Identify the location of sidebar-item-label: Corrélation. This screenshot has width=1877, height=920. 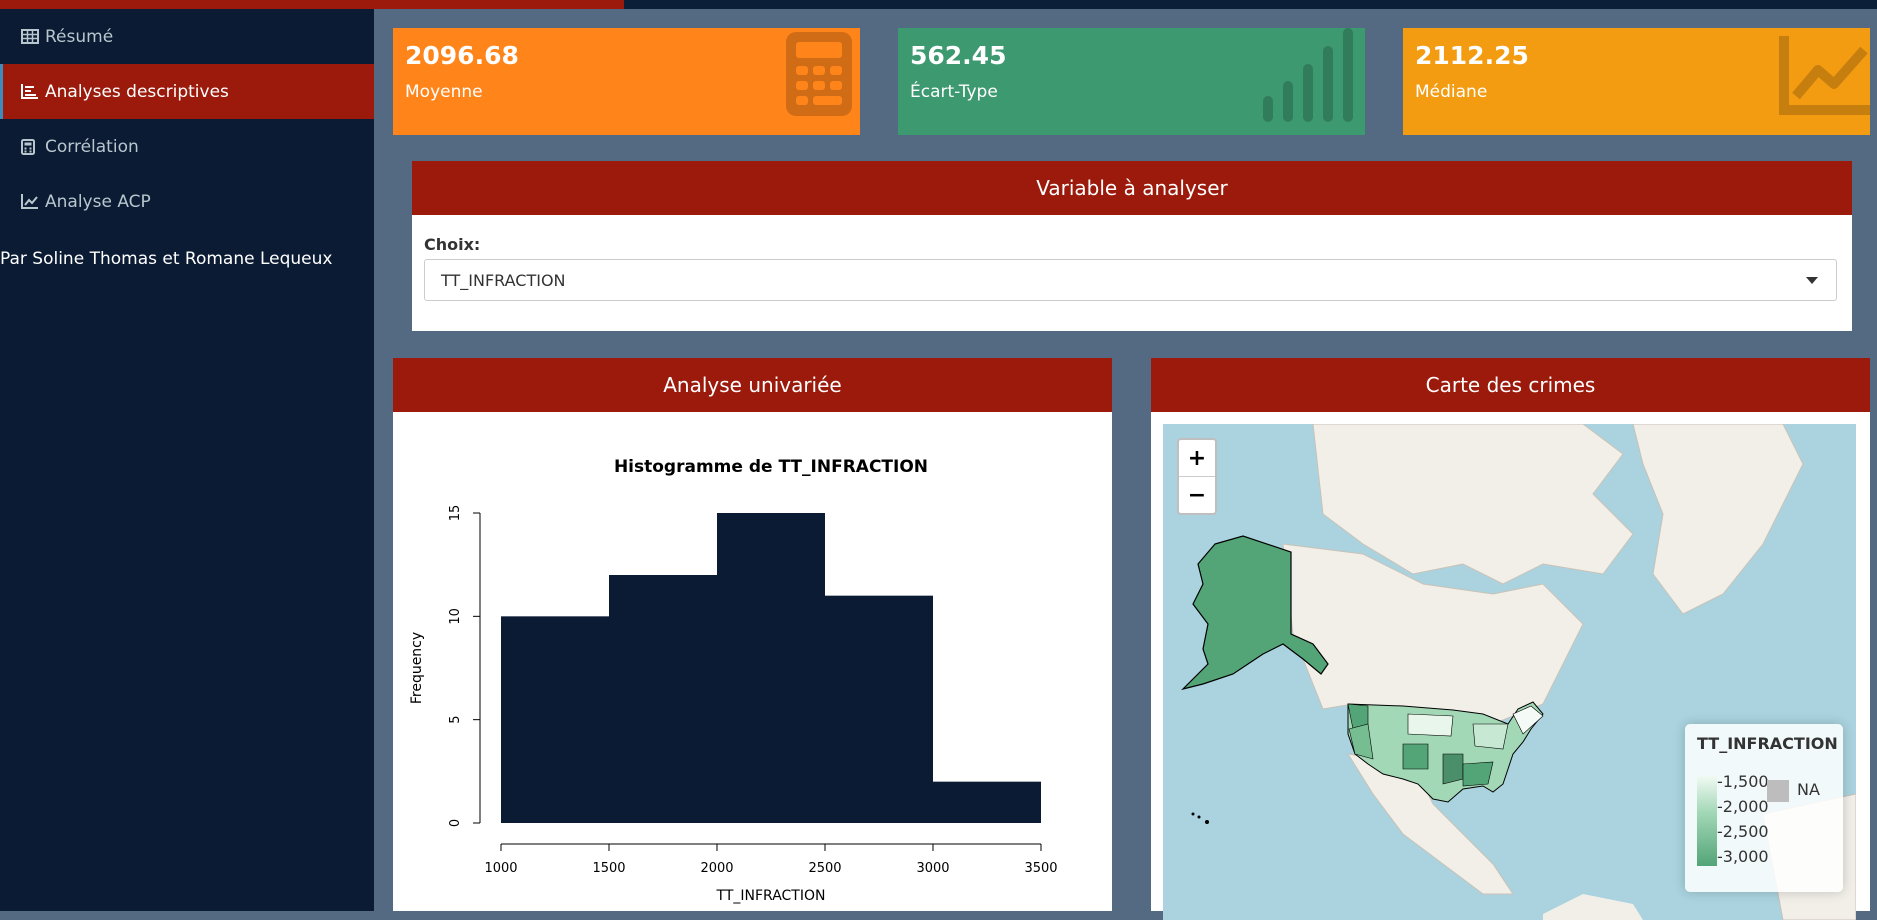
(92, 146).